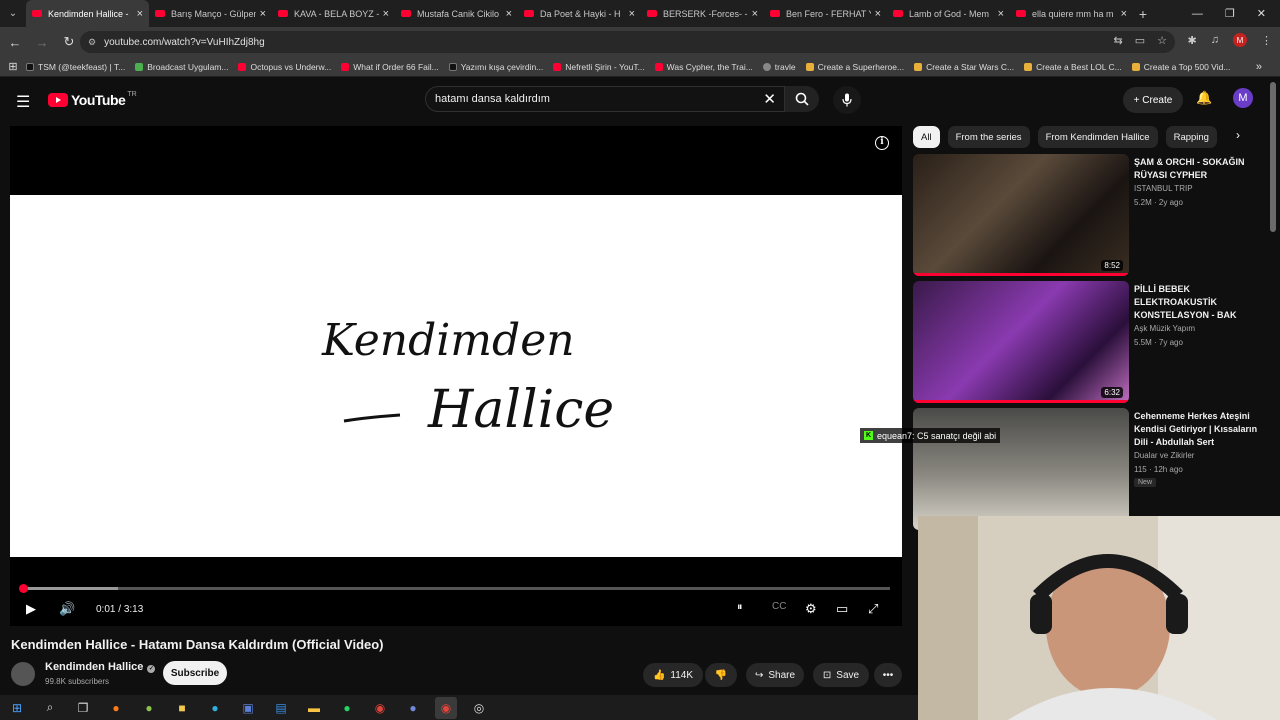  I want to click on subscribe-button: Subscribe, so click(195, 673).